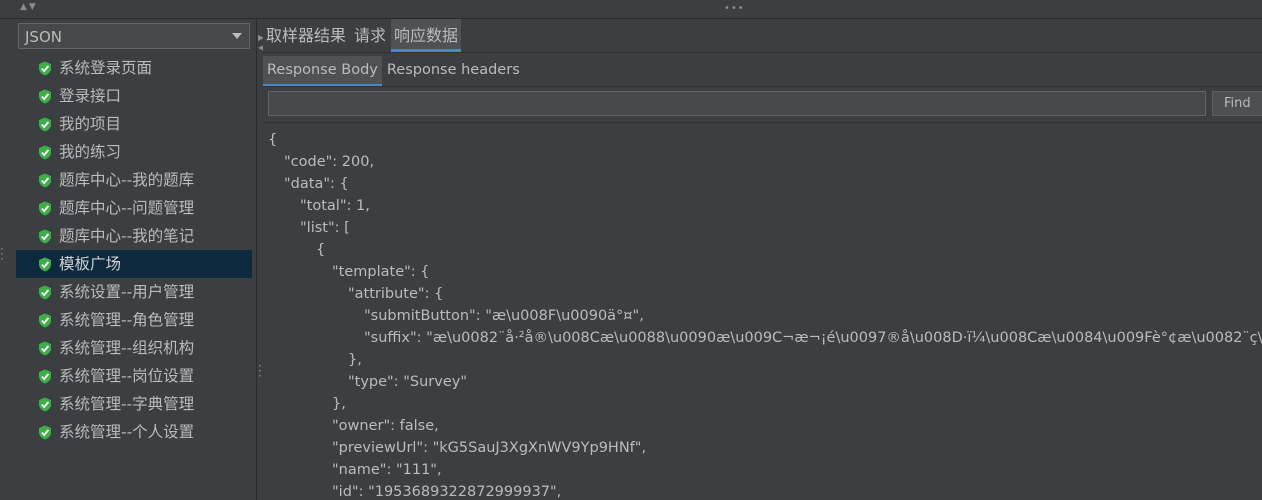 The width and height of the screenshot is (1262, 500). What do you see at coordinates (2, 254) in the screenshot?
I see `left-splitter-grip-icon: · · ·` at bounding box center [2, 254].